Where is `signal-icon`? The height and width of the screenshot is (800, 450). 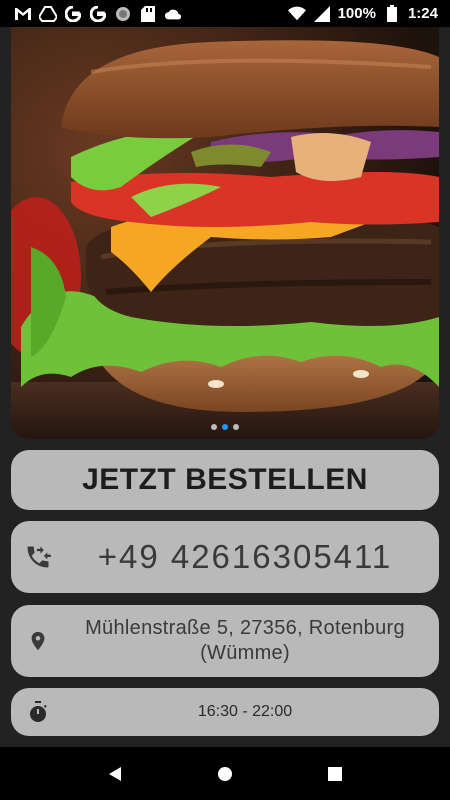
signal-icon is located at coordinates (322, 14).